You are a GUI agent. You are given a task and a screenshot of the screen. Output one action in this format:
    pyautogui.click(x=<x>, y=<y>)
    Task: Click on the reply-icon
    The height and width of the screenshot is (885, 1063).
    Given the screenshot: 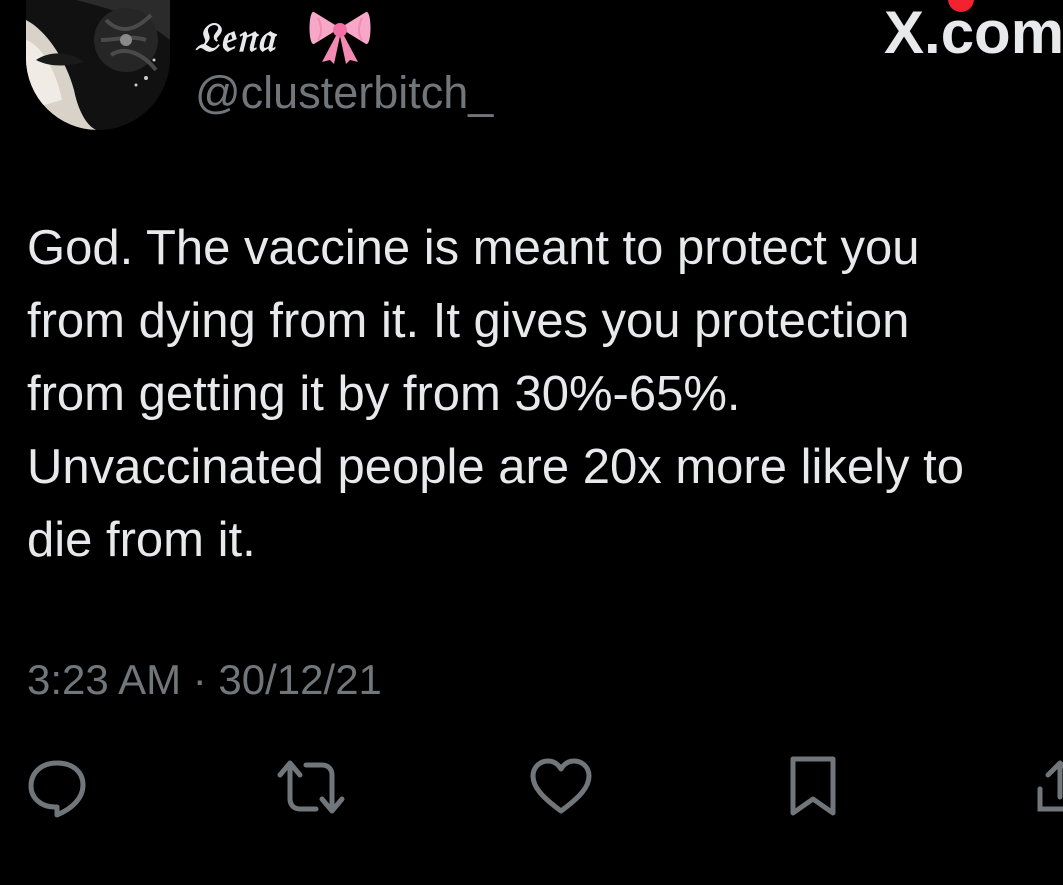 What is the action you would take?
    pyautogui.click(x=57, y=787)
    